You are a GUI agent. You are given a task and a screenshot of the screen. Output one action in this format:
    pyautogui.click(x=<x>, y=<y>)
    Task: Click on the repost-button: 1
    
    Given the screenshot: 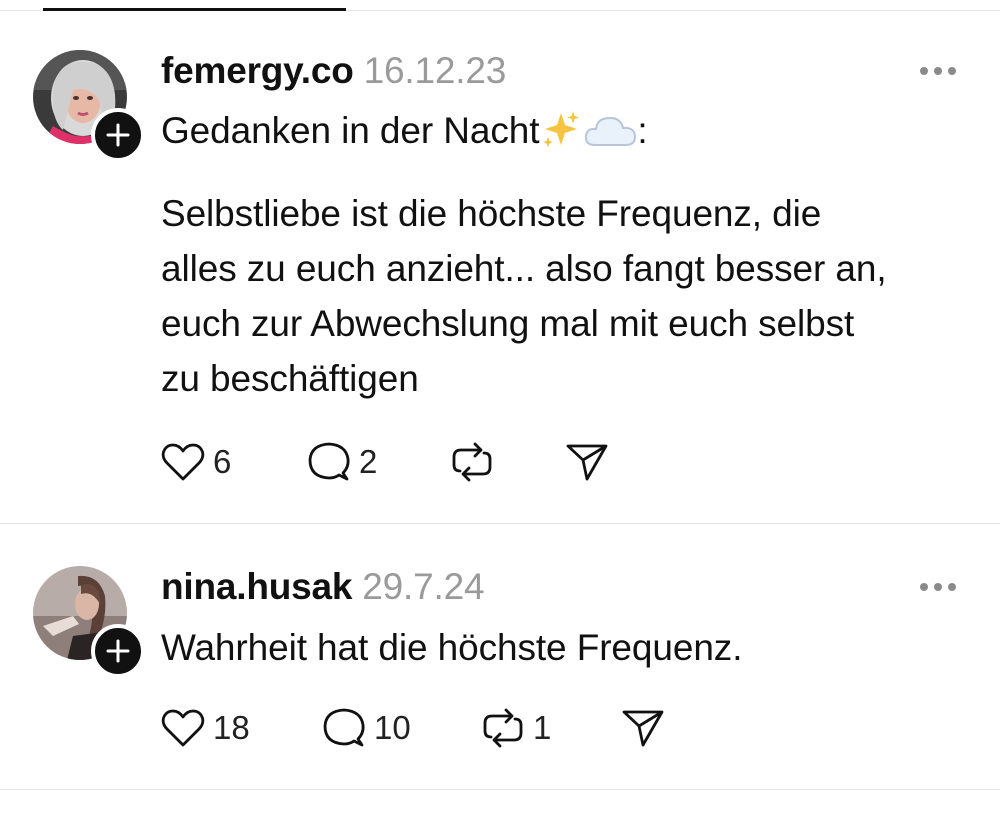 What is the action you would take?
    pyautogui.click(x=516, y=728)
    